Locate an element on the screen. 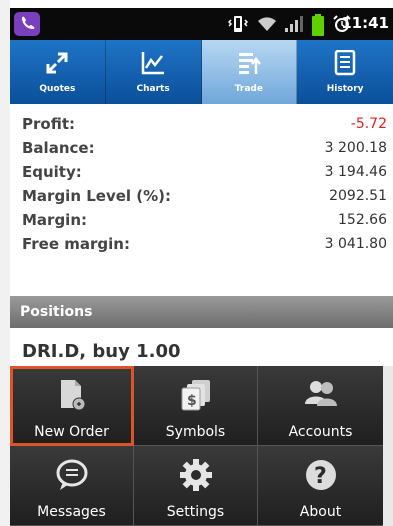 This screenshot has width=393, height=526. tab-charts: Charts is located at coordinates (154, 72).